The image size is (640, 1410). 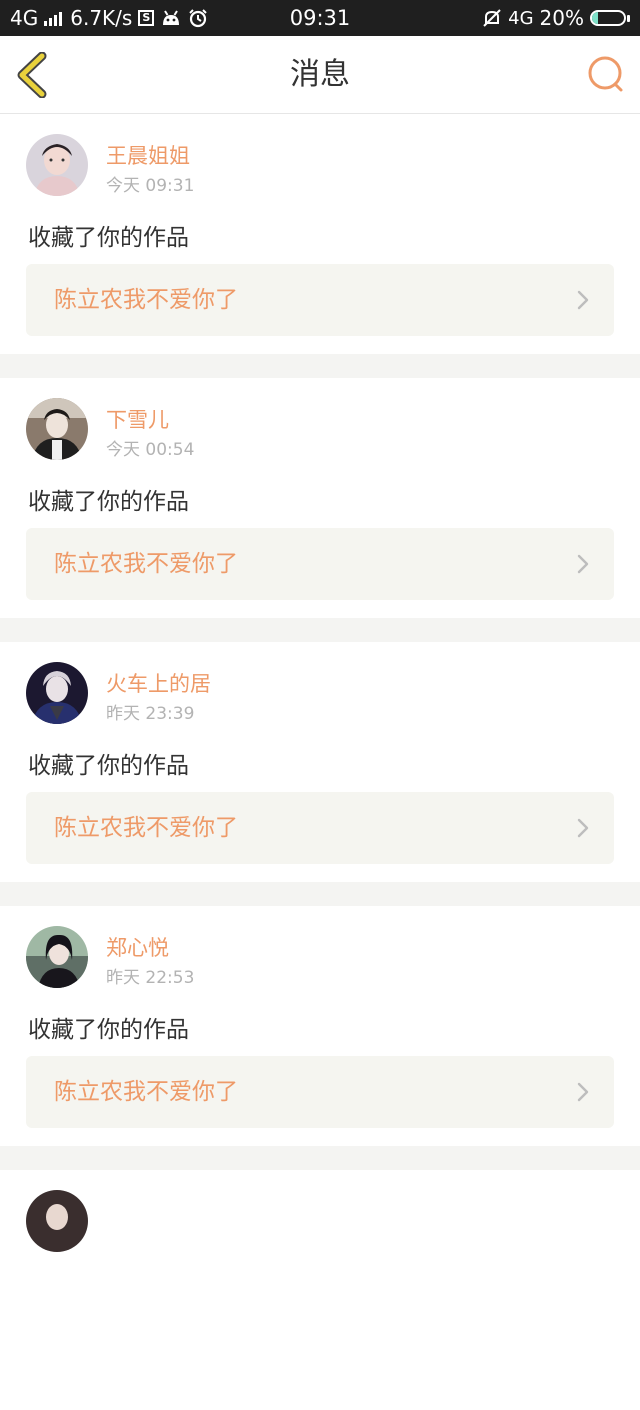 What do you see at coordinates (158, 683) in the screenshot?
I see `user-name: 火车上的居` at bounding box center [158, 683].